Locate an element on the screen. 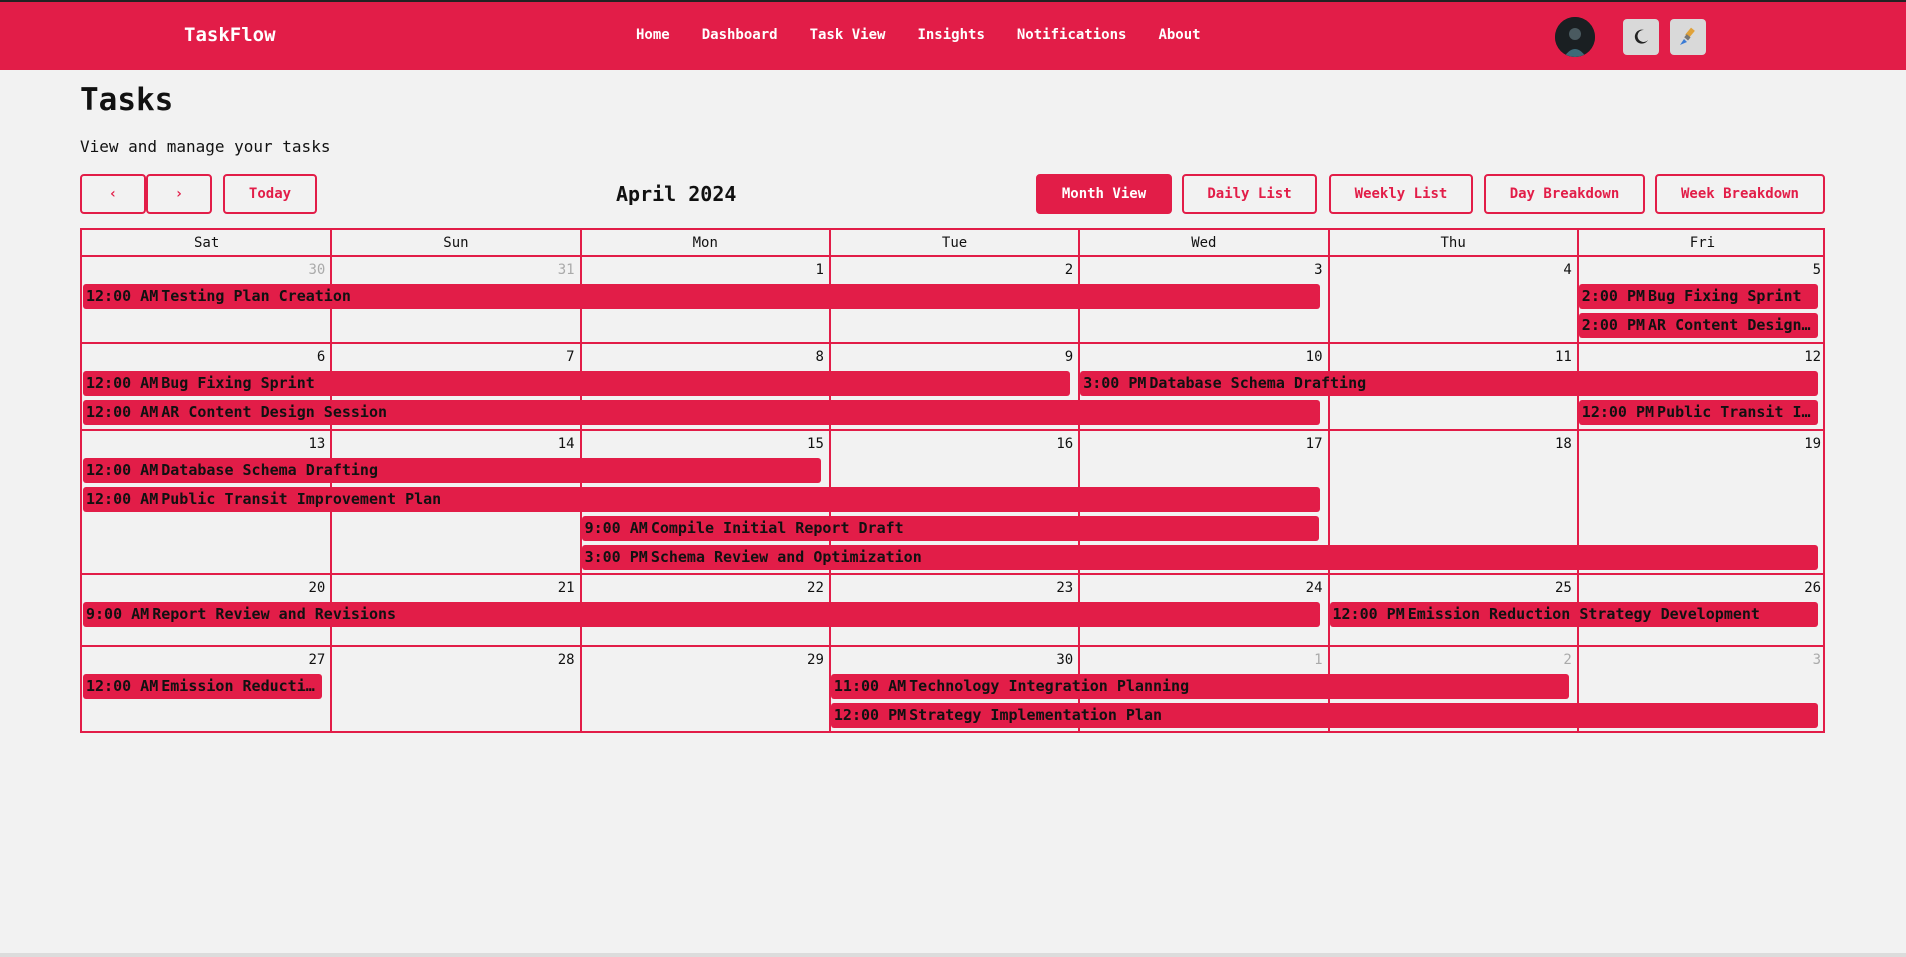  customize-button is located at coordinates (1688, 37).